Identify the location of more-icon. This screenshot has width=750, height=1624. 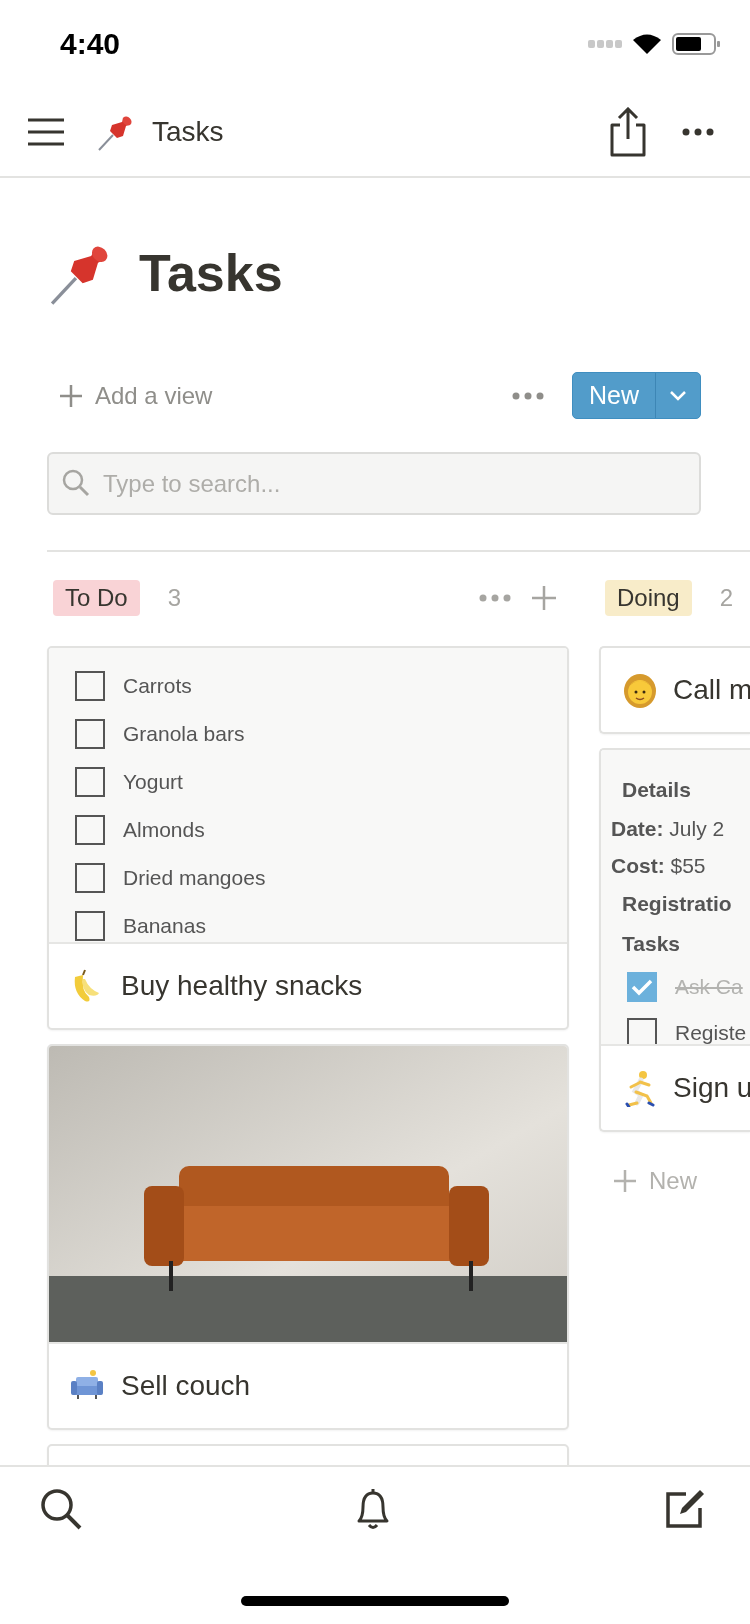
(698, 132).